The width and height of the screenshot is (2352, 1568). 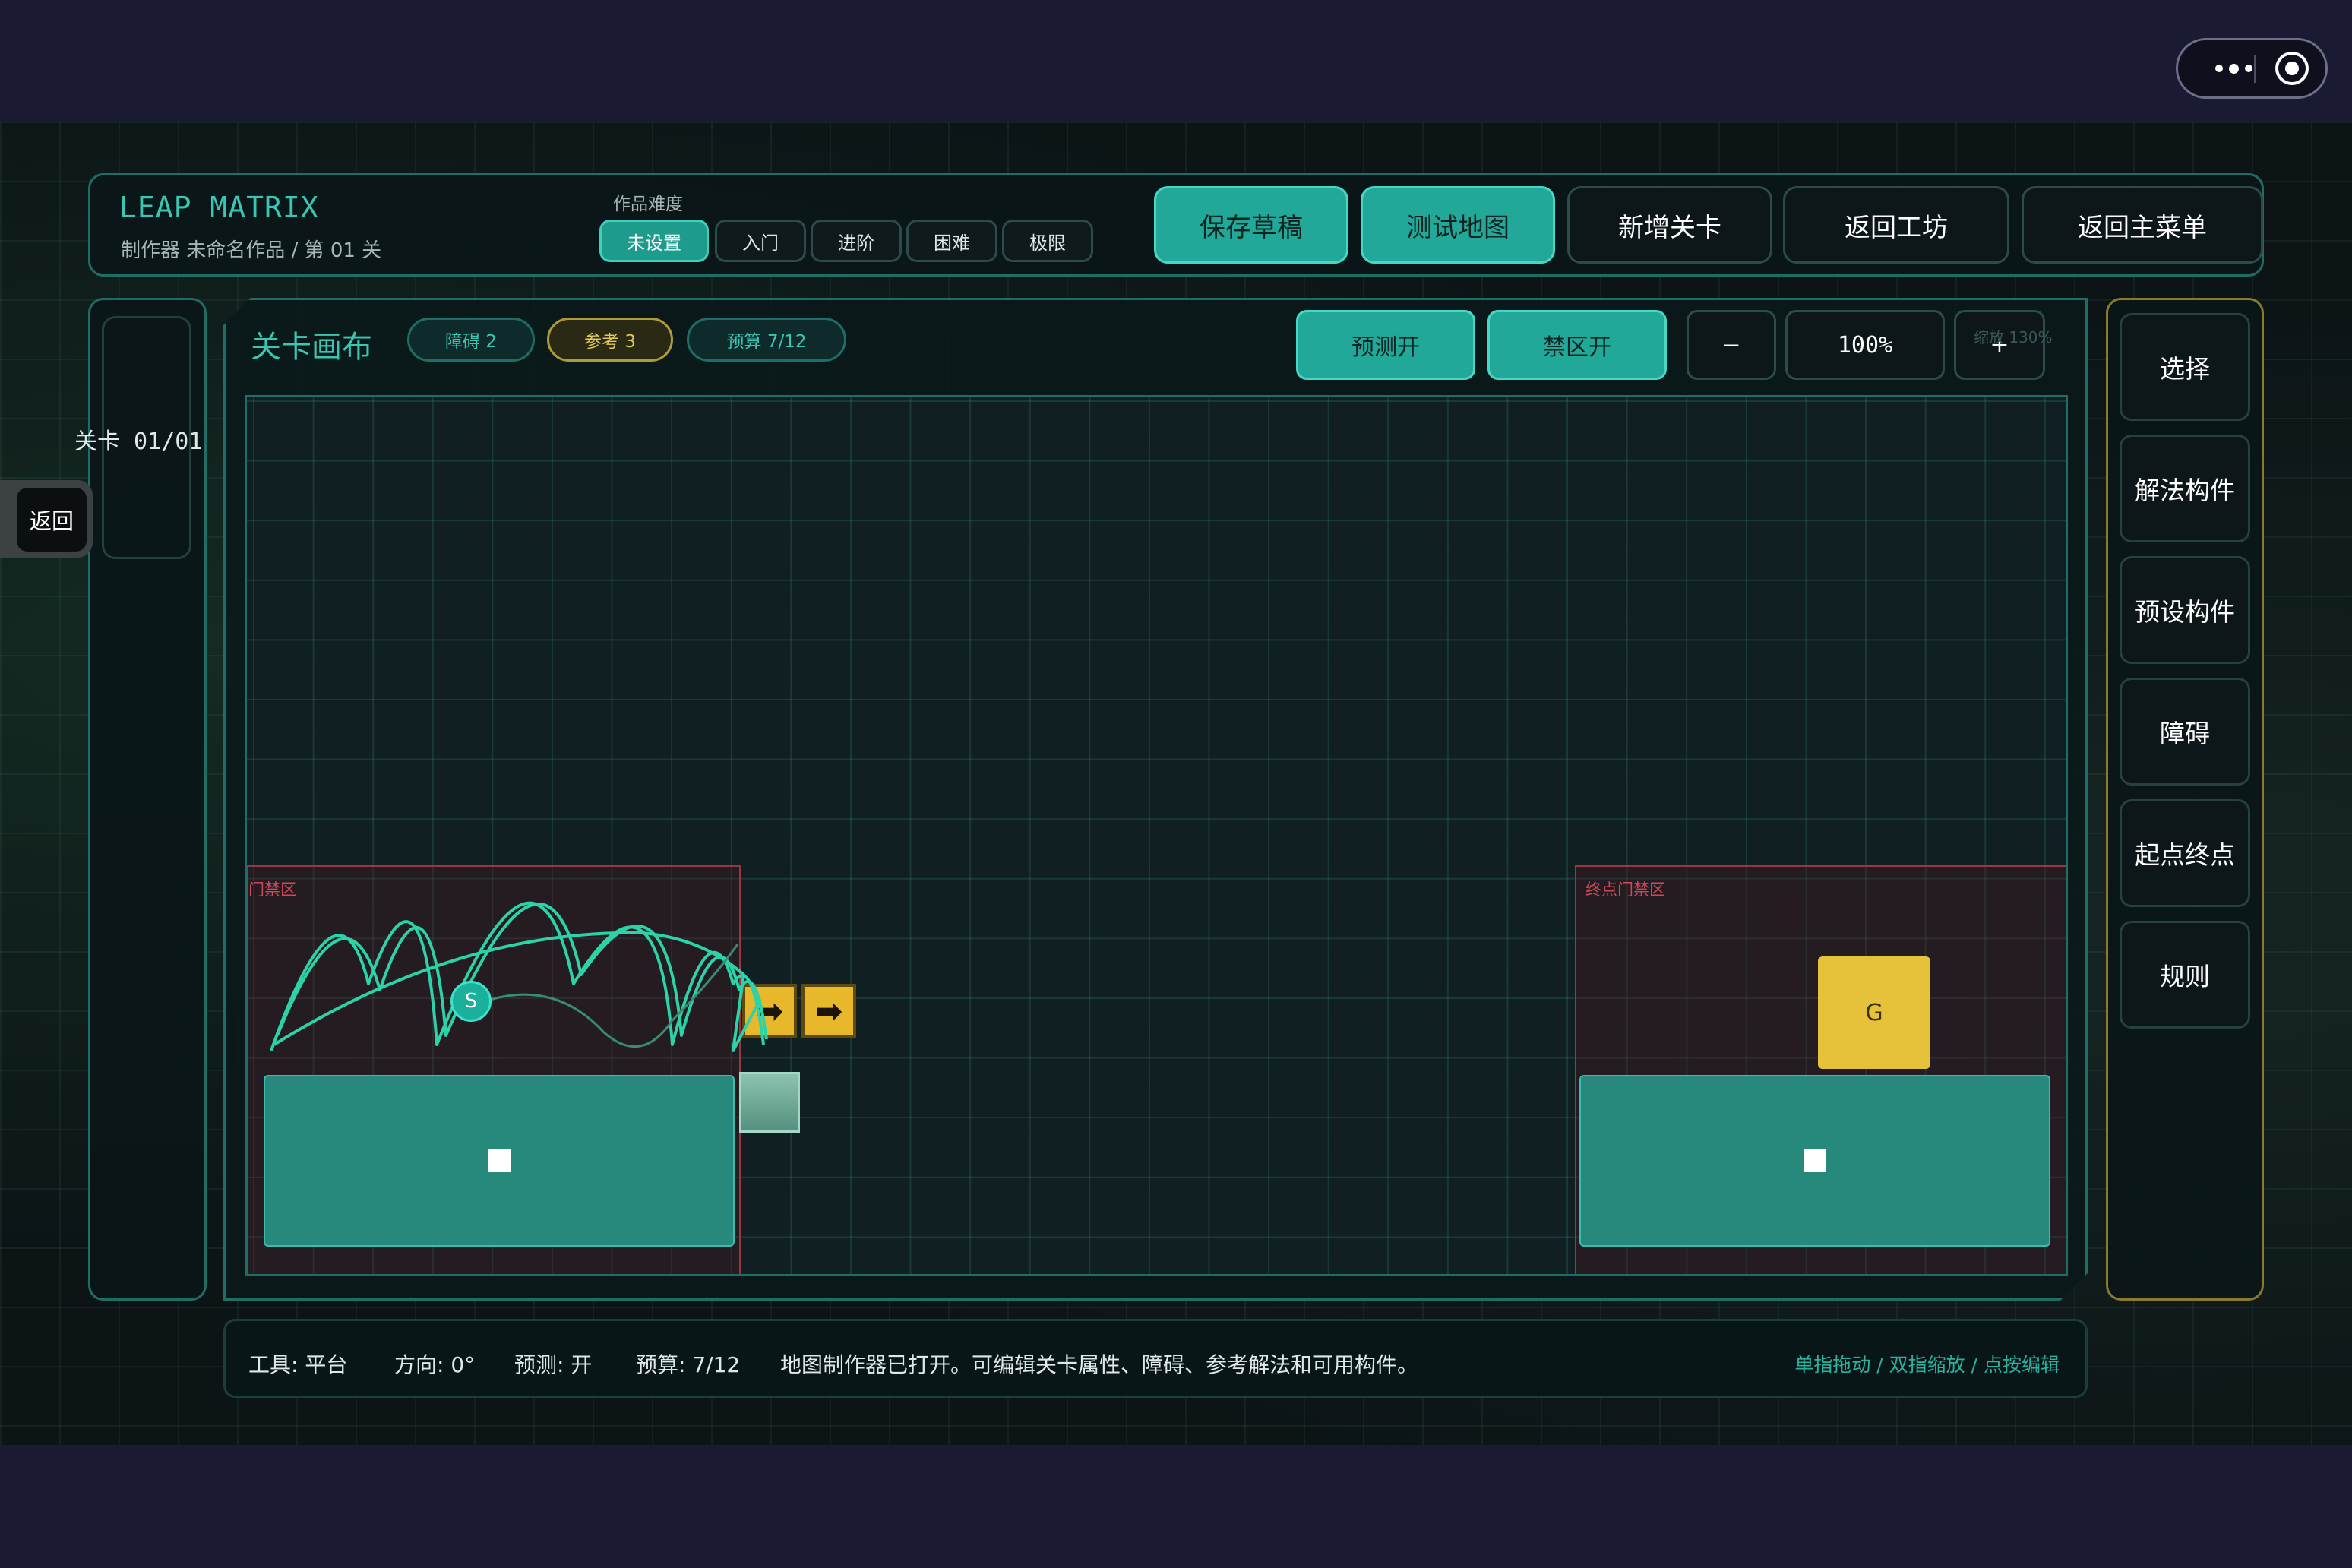 I want to click on status-budget: 预算: 7/12, so click(x=688, y=1364).